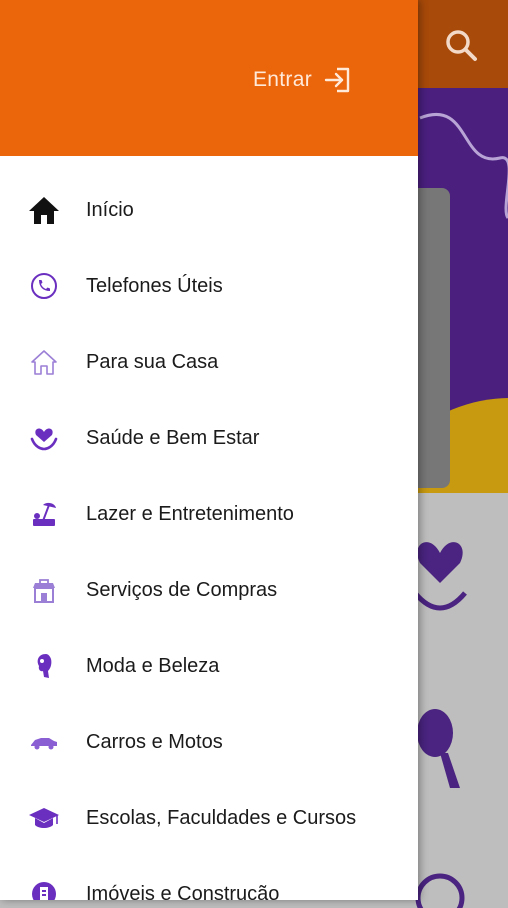 This screenshot has height=908, width=508. I want to click on building-icon, so click(44, 889).